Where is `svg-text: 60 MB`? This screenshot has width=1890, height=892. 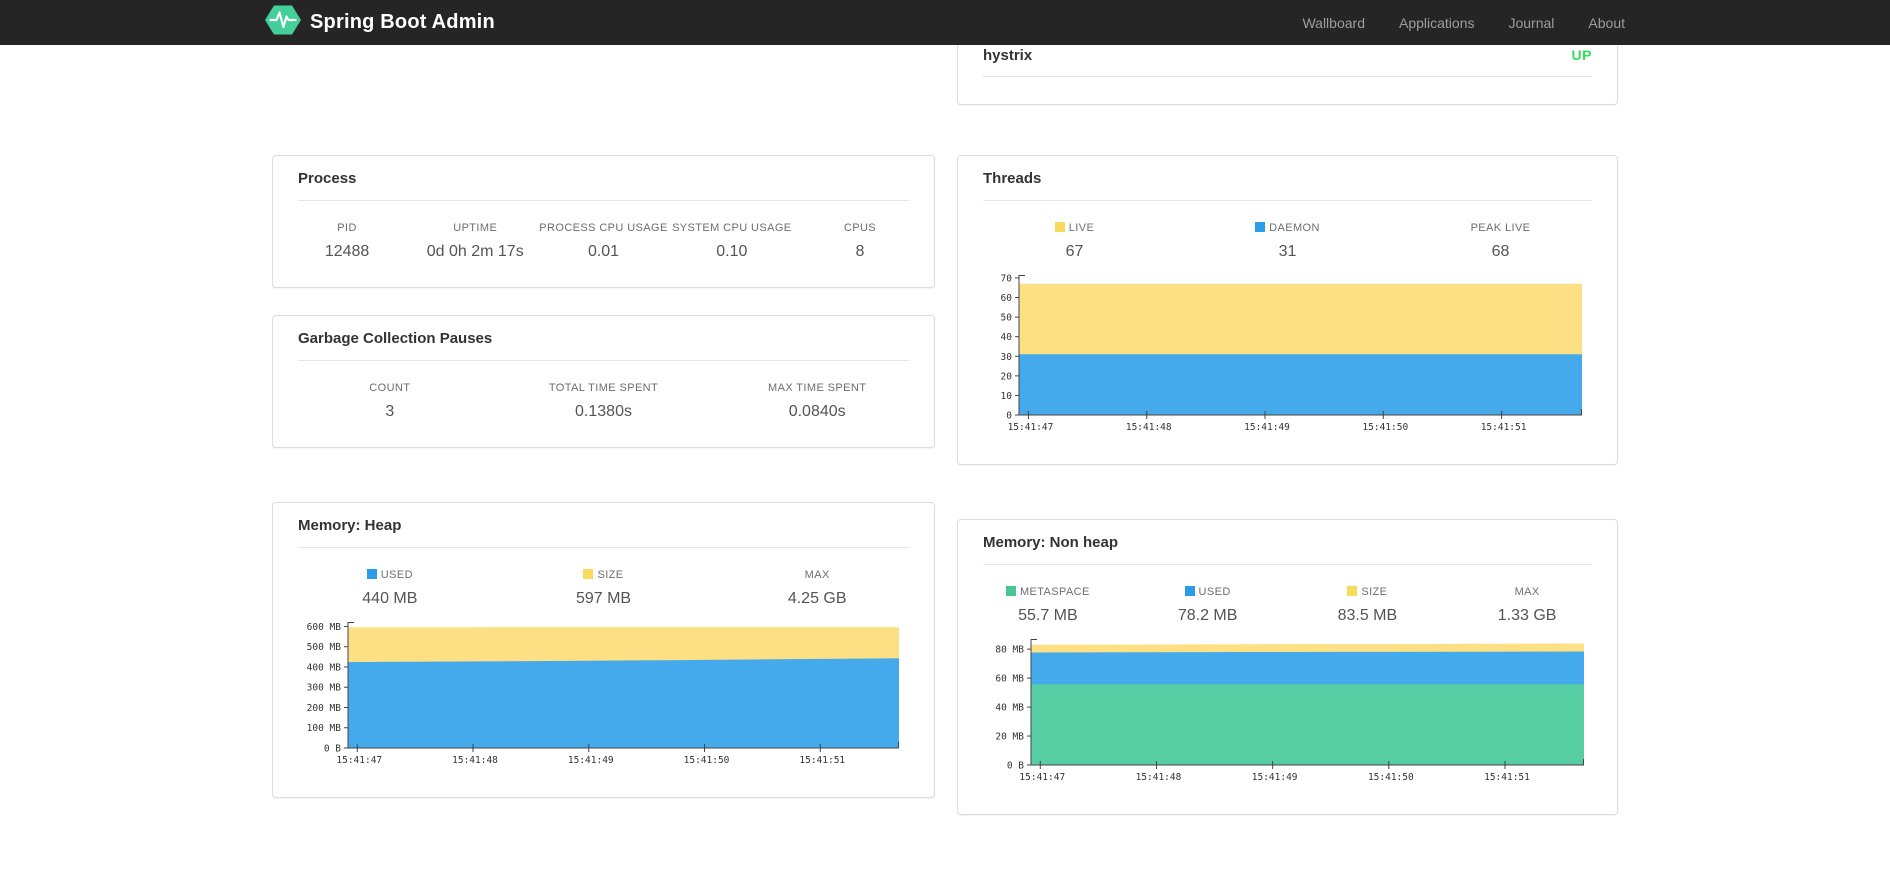 svg-text: 60 MB is located at coordinates (1009, 679).